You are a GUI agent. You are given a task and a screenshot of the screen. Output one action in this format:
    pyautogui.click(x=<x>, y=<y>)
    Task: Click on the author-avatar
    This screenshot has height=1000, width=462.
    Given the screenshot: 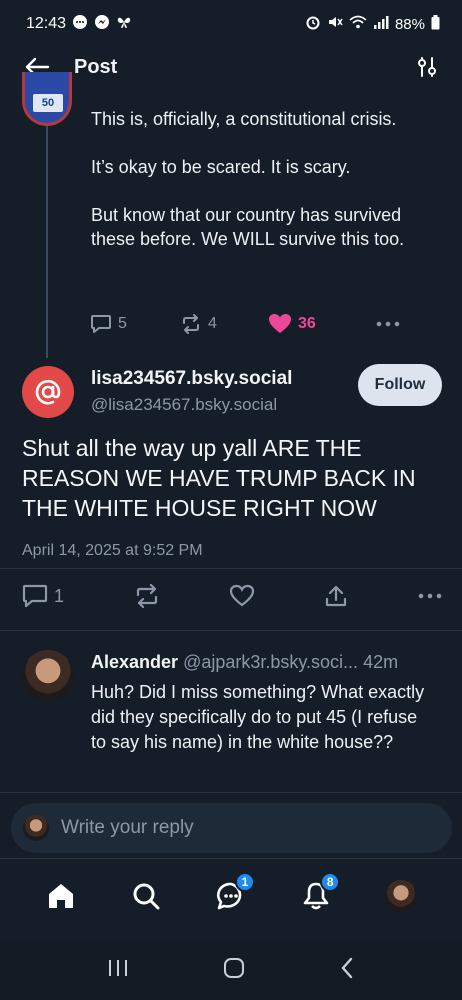 What is the action you would take?
    pyautogui.click(x=48, y=392)
    